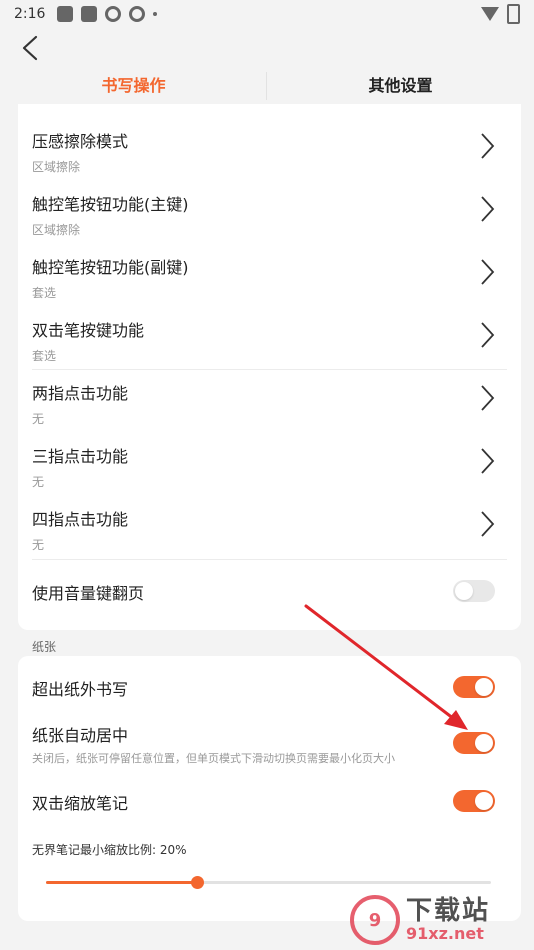  Describe the element at coordinates (474, 687) in the screenshot. I see `write-outside-paper-toggle` at that location.